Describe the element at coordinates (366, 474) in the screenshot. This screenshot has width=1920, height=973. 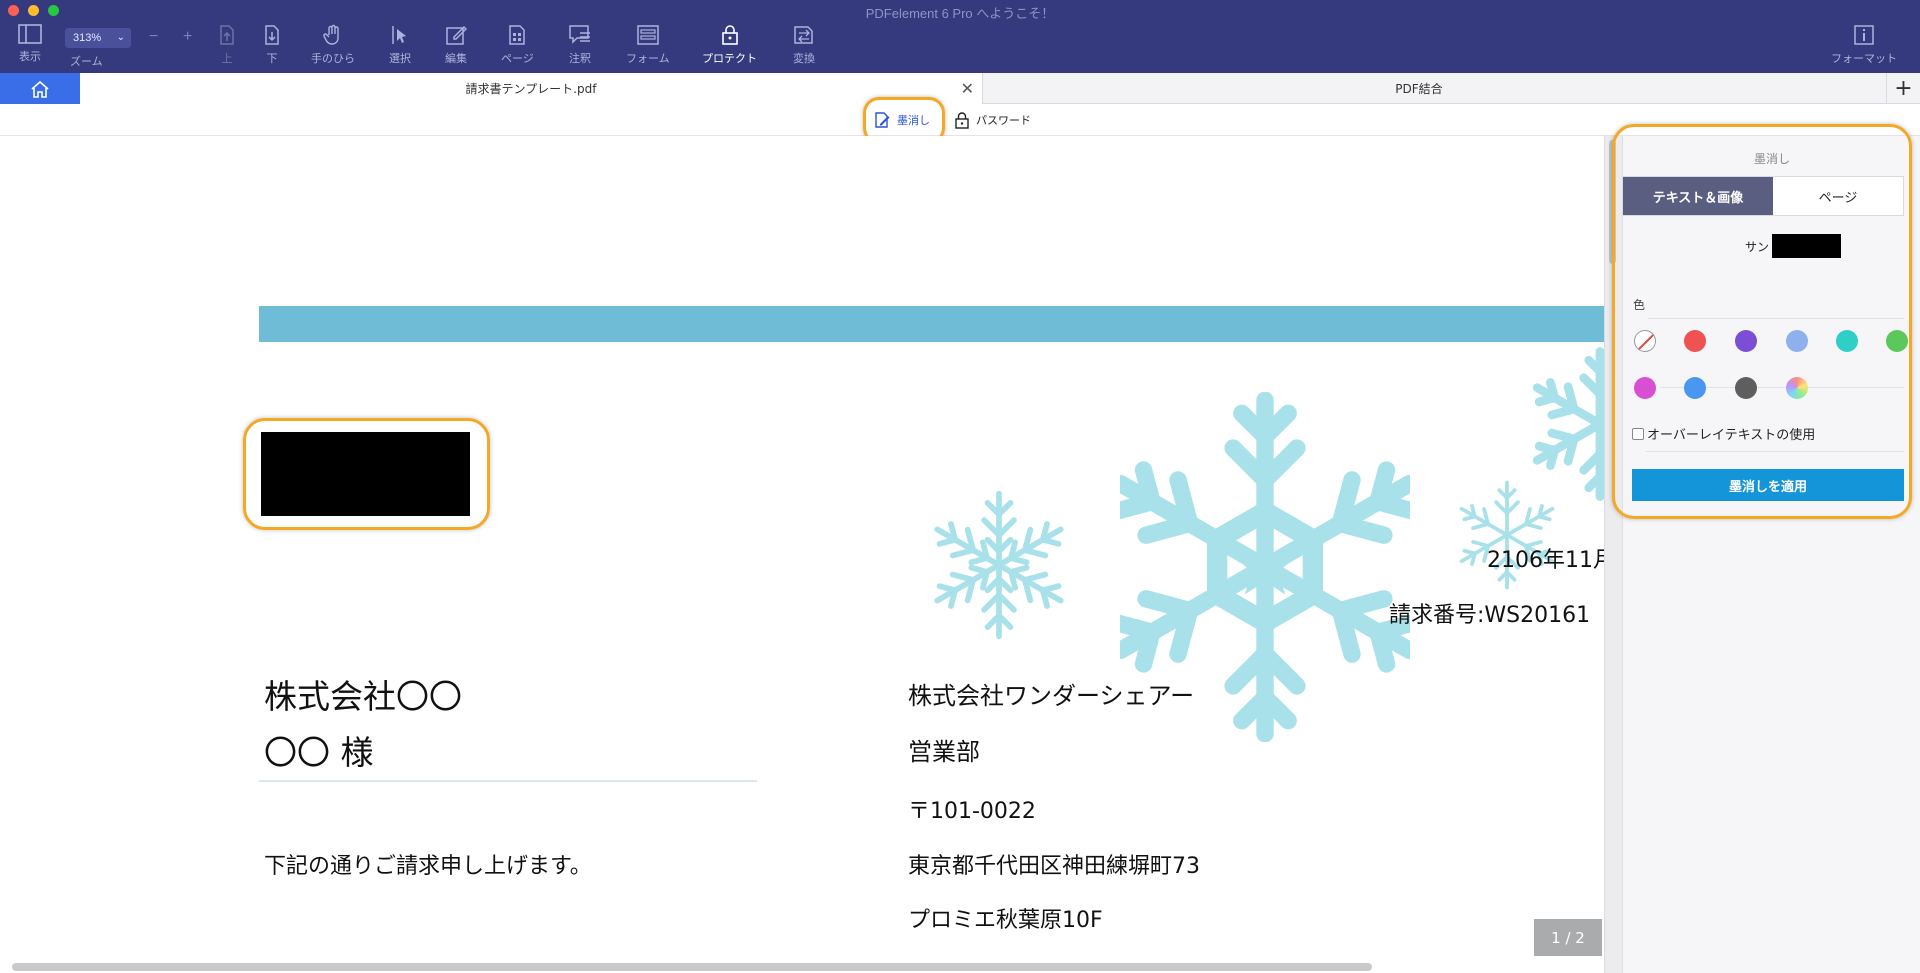
I see `redaction-mark-highlight` at that location.